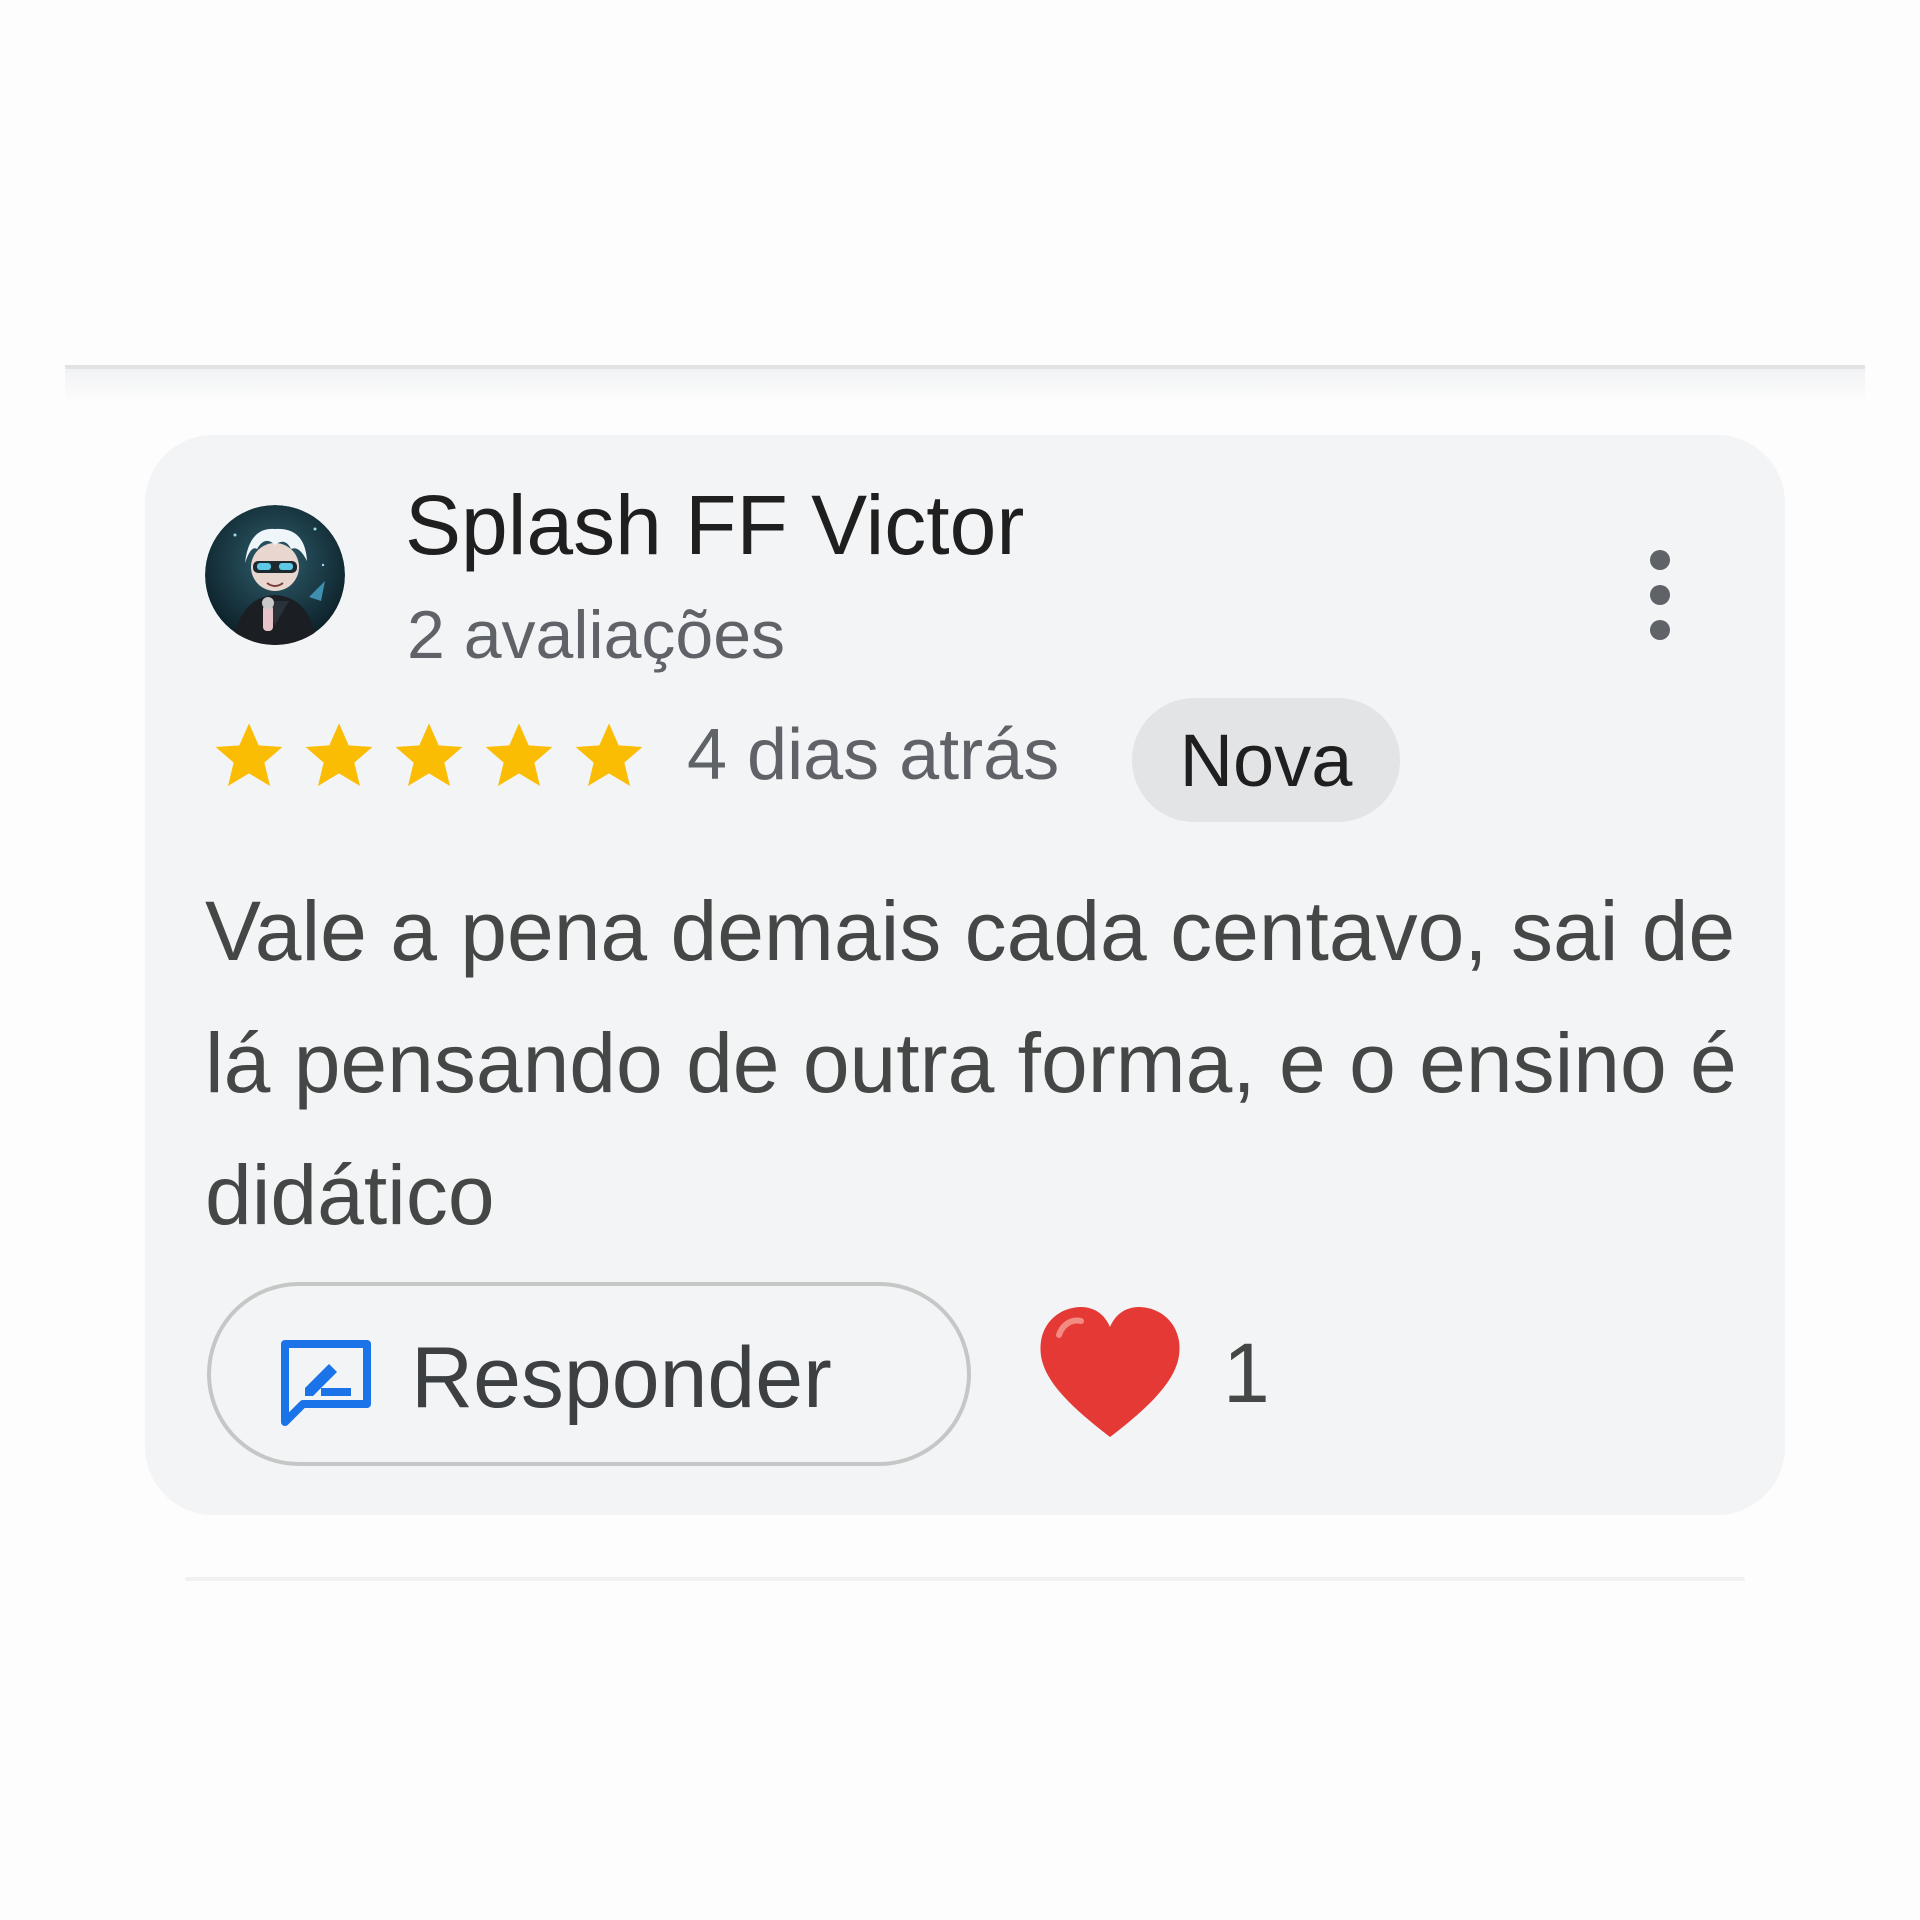  Describe the element at coordinates (1266, 760) in the screenshot. I see `new-badge: Nova` at that location.